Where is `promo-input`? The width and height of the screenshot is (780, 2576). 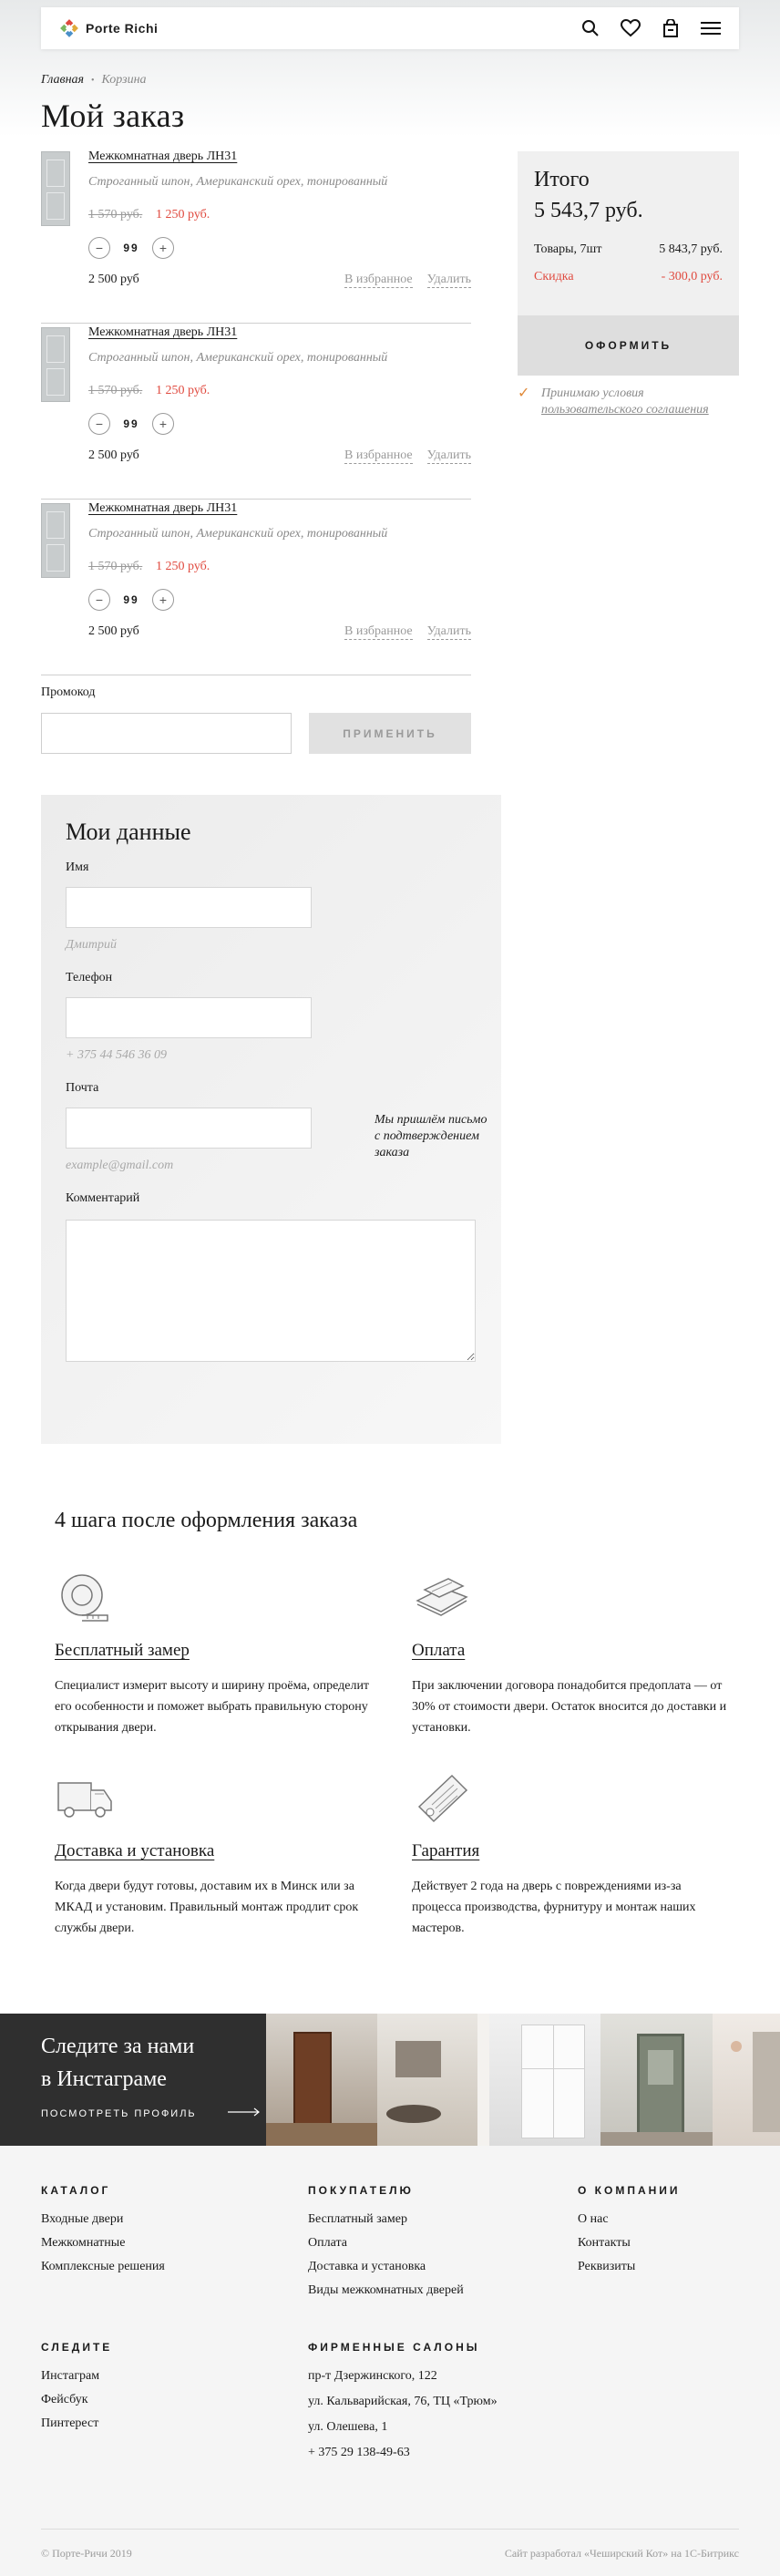
promo-input is located at coordinates (167, 733).